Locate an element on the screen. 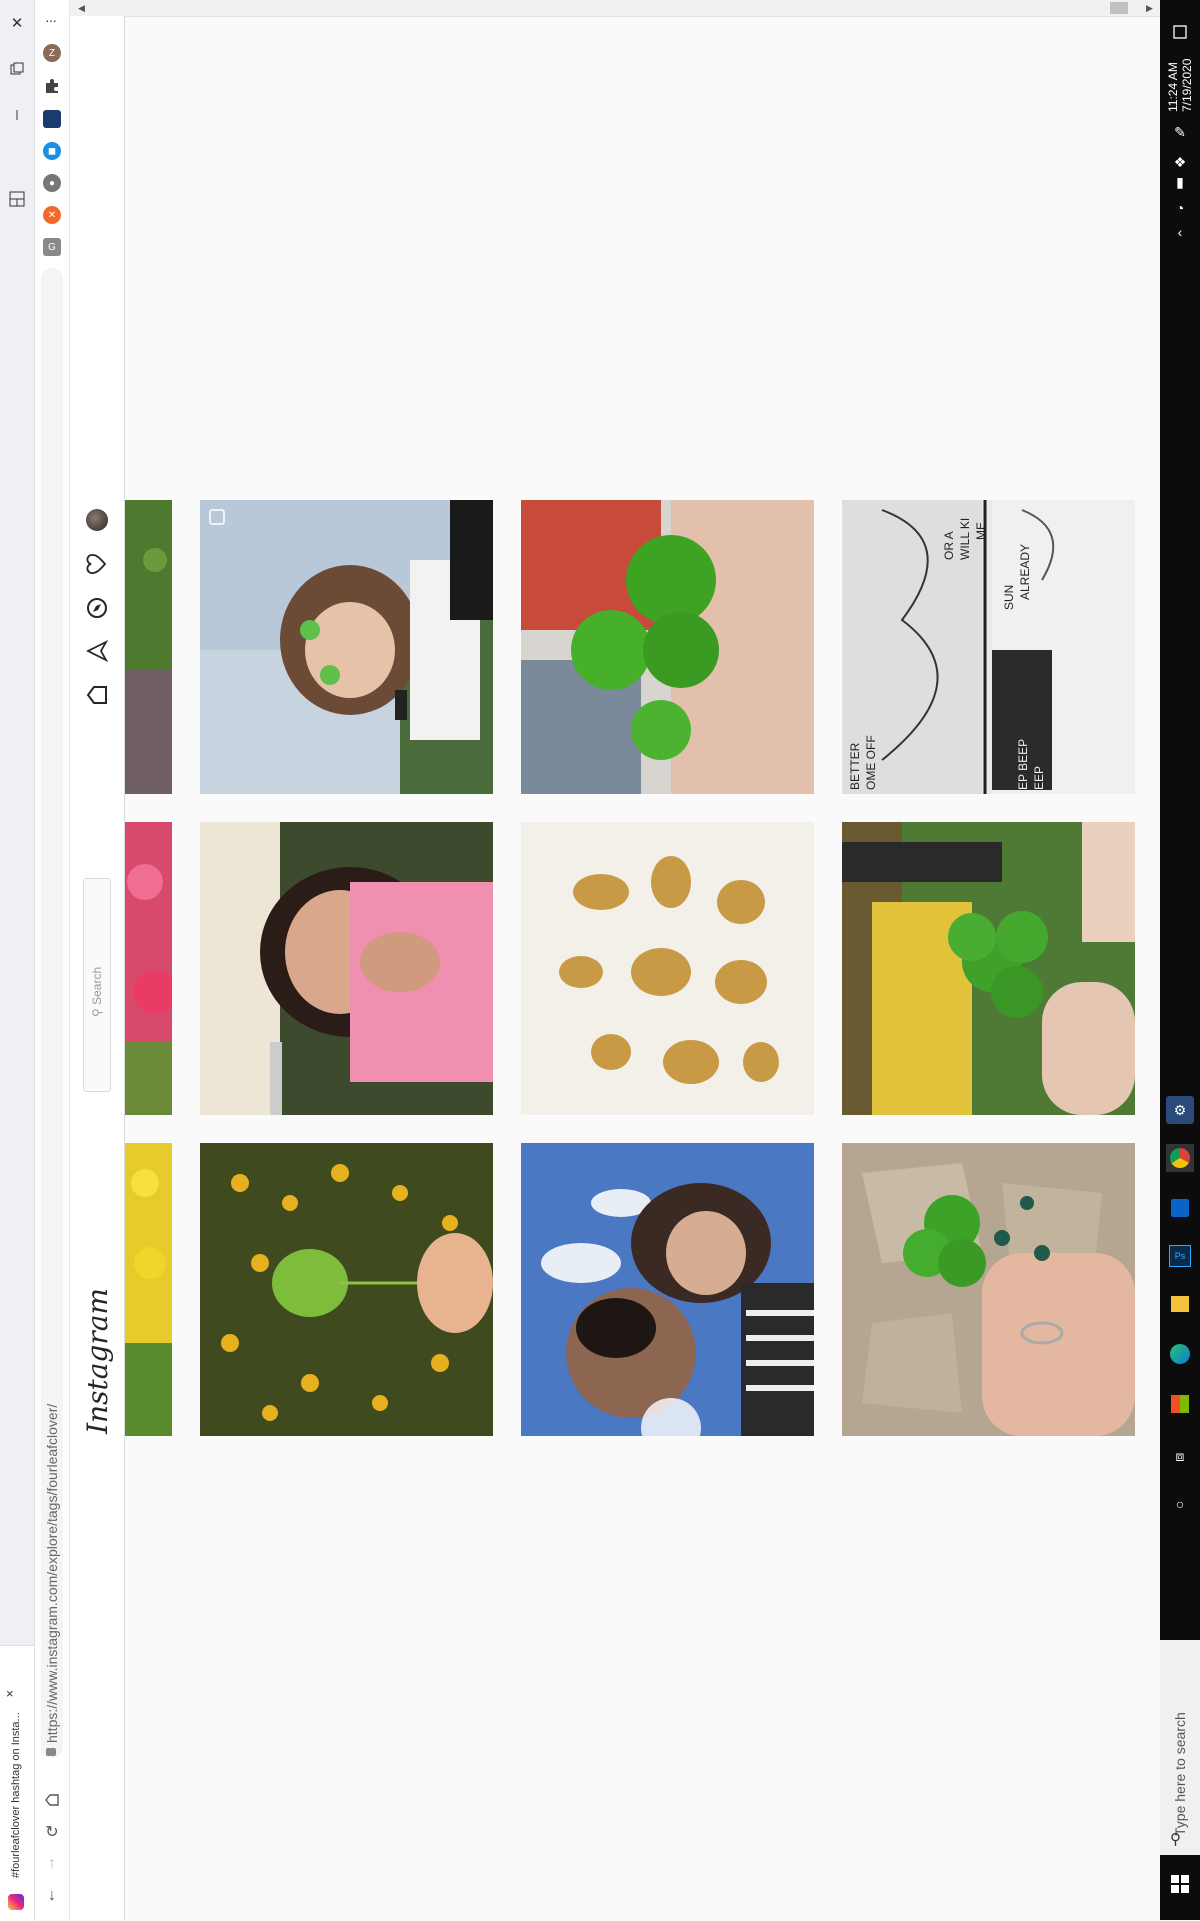 This screenshot has width=1200, height=1921. more-menu-icon: ··· is located at coordinates (51, 20).